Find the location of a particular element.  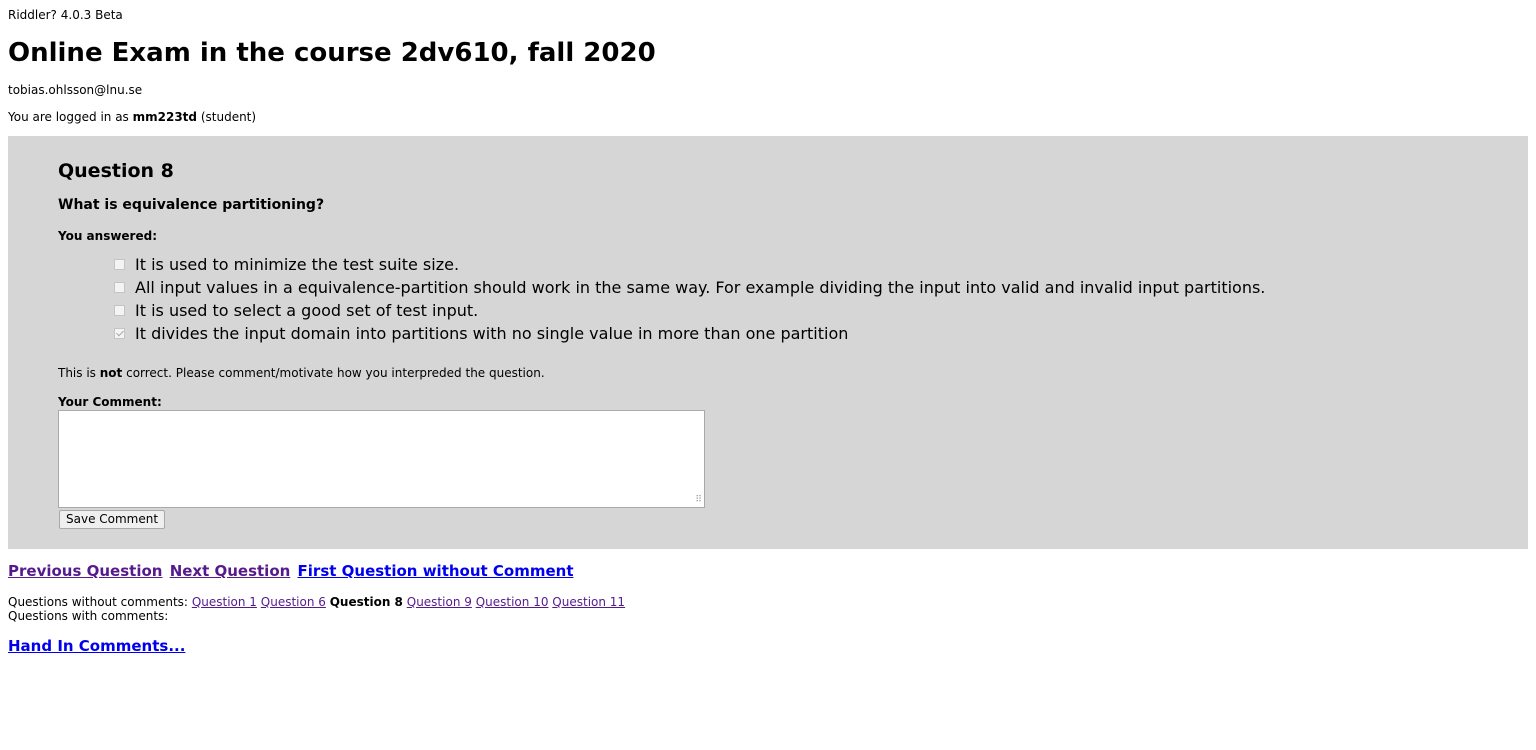

first-question-without-comment-link: First Question without Comment is located at coordinates (436, 571).